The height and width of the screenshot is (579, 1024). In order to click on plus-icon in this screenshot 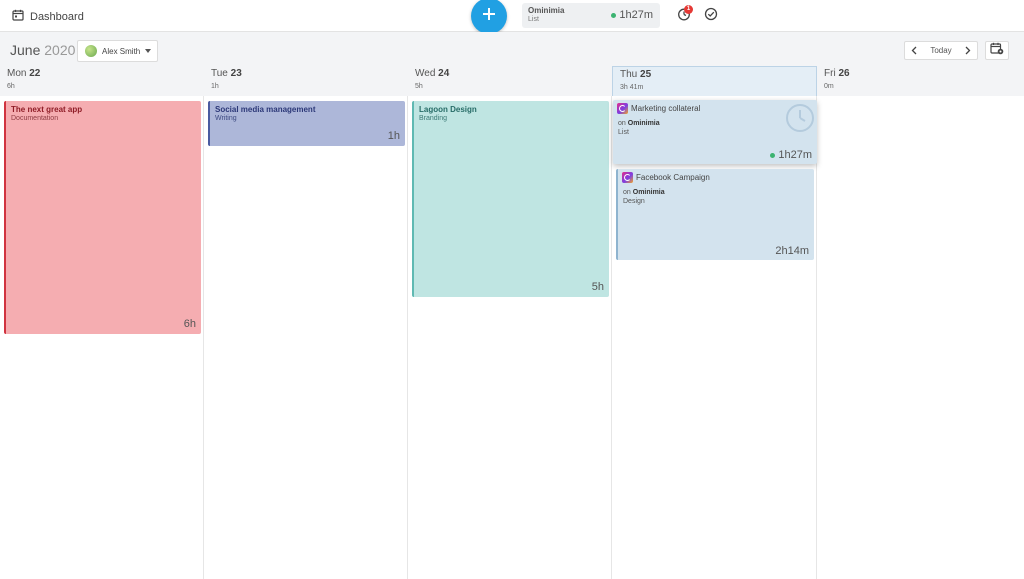, I will do `click(489, 16)`.